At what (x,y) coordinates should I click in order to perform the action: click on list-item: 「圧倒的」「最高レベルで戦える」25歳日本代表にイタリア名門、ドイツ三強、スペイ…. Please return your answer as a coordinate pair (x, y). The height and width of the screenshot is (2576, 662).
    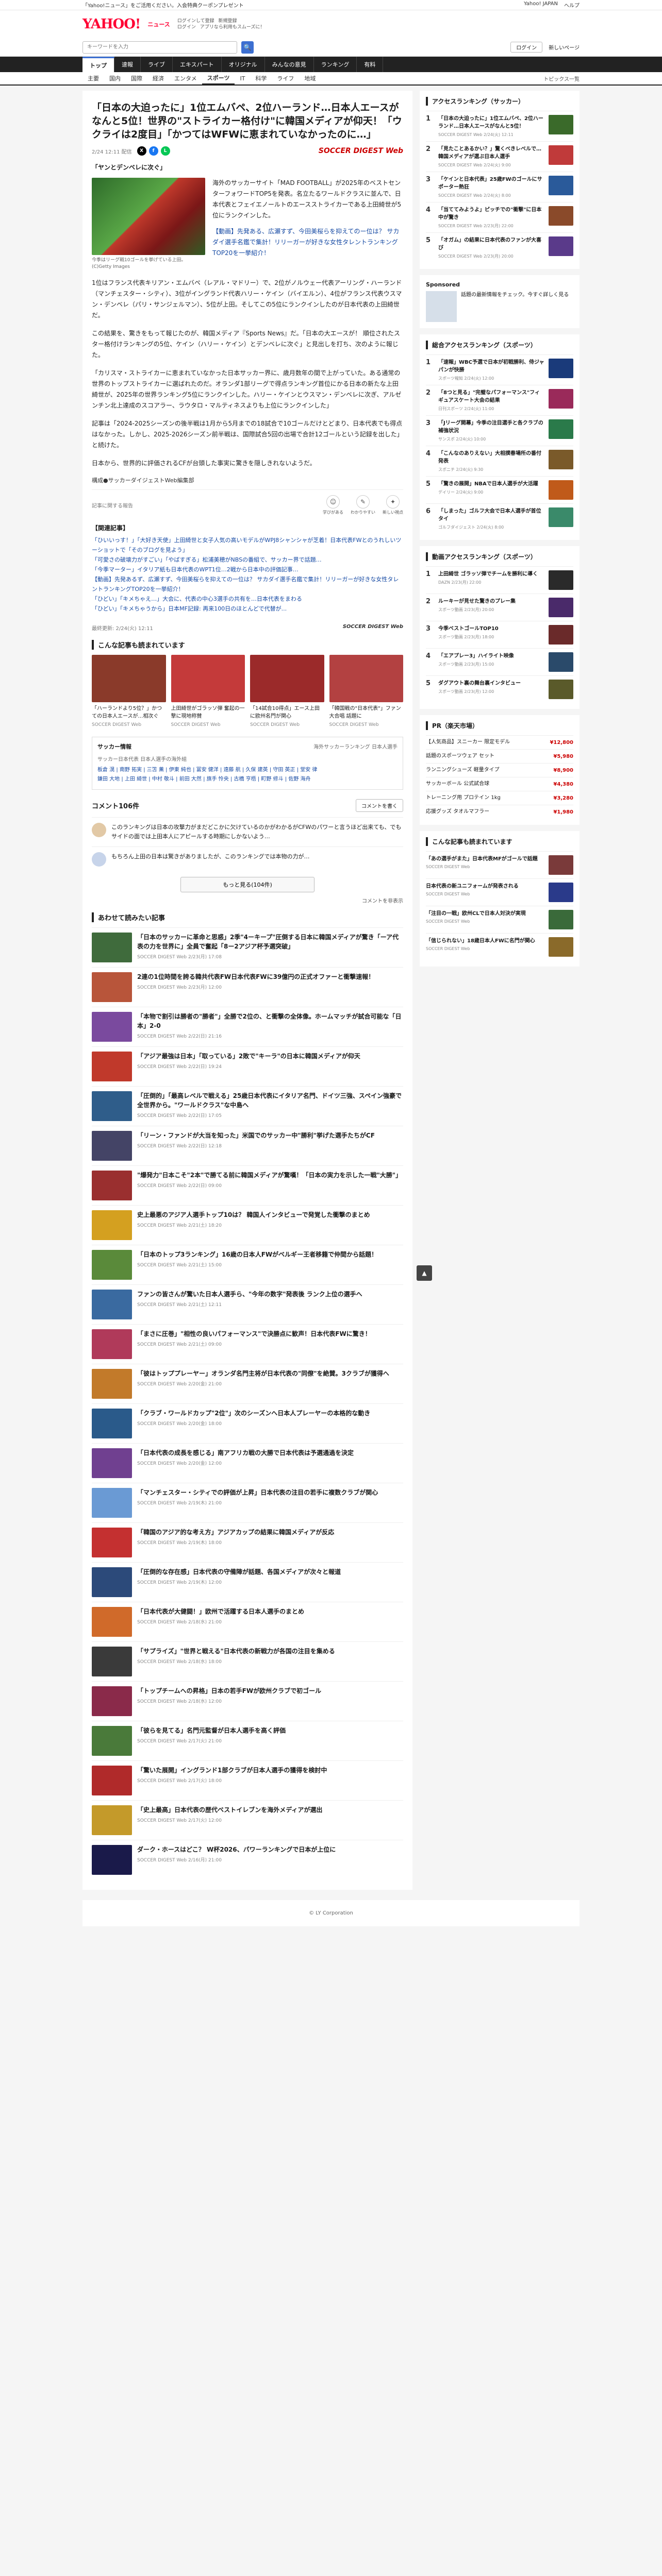
    Looking at the image, I should click on (248, 1106).